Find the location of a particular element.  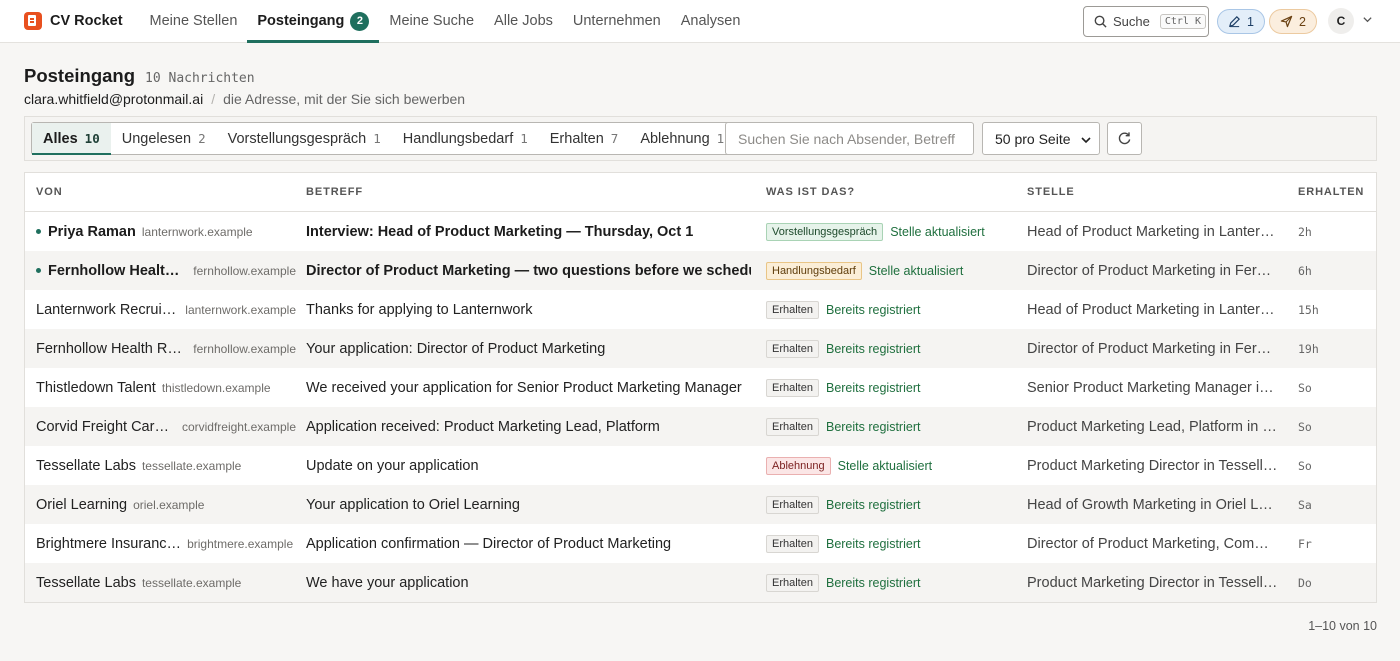

sender-domain: brightmere.example is located at coordinates (240, 543).